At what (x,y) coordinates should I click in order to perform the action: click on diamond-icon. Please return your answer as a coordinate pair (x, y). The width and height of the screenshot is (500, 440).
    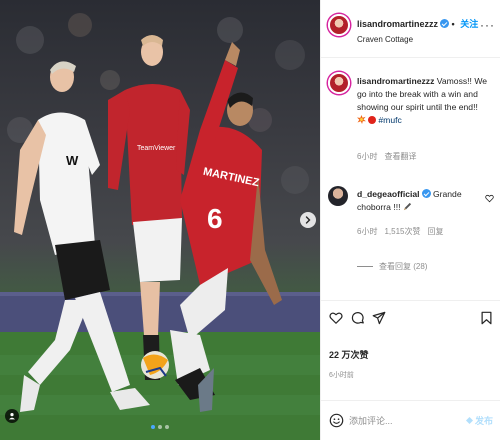
    Looking at the image, I should click on (469, 420).